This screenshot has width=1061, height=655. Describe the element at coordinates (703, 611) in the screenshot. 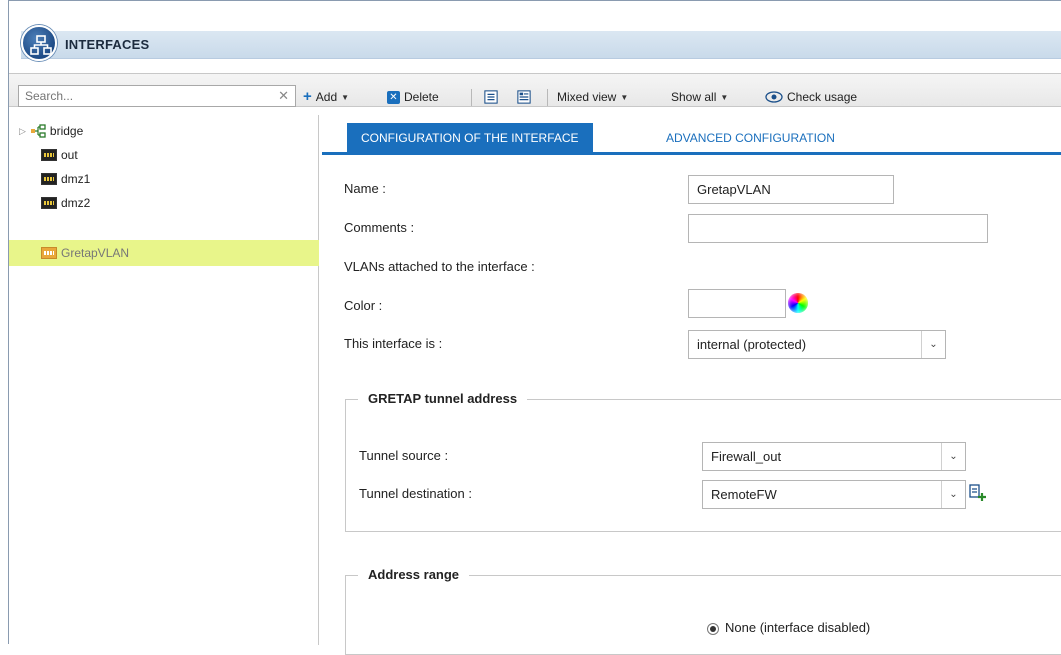

I see `address-range-fieldset: Address range` at that location.